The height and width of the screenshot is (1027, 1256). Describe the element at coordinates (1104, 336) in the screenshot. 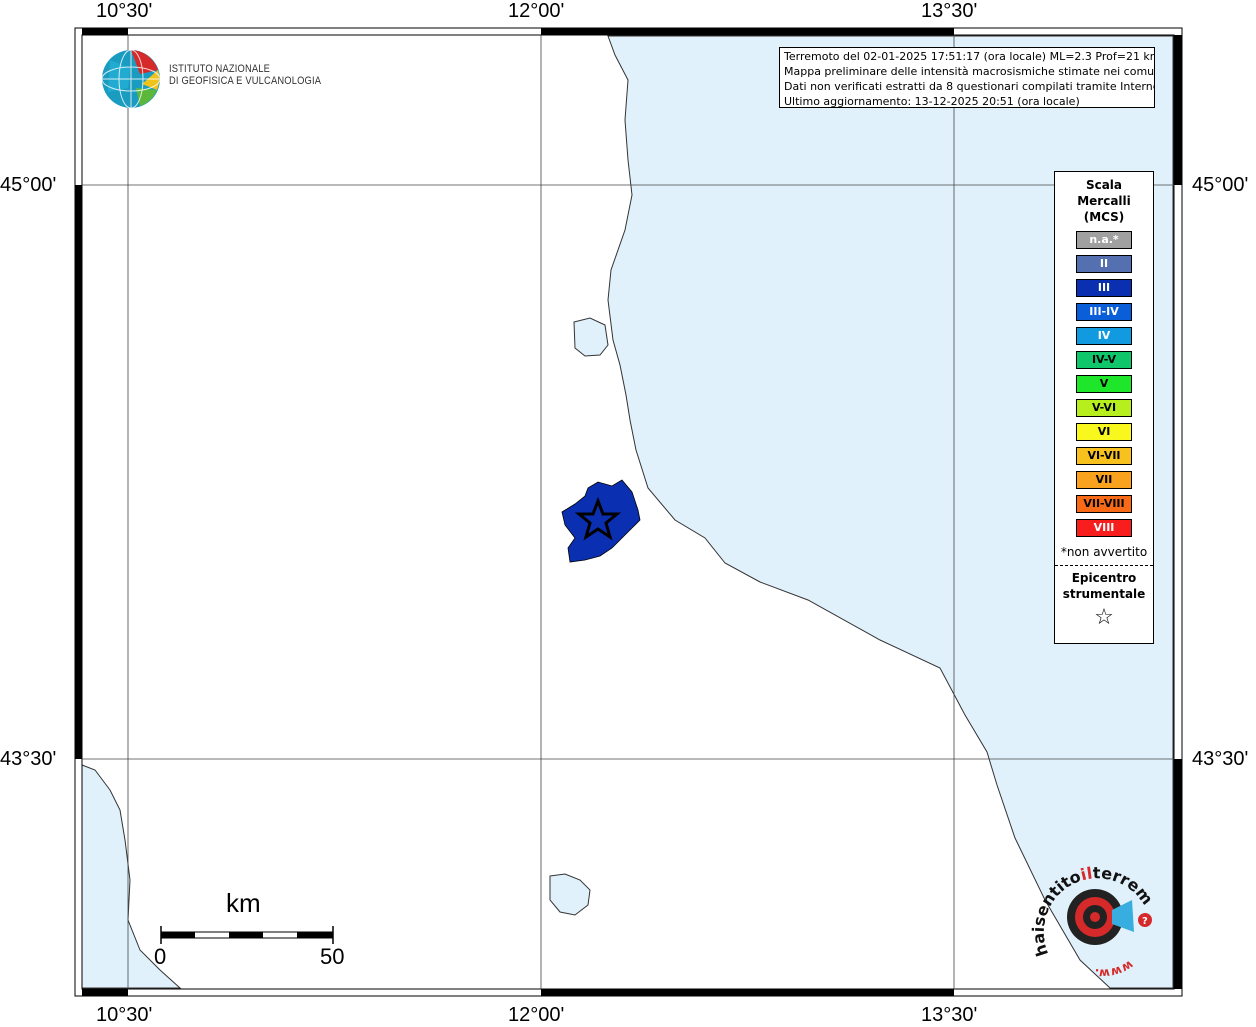

I see `legend-item: IV` at that location.